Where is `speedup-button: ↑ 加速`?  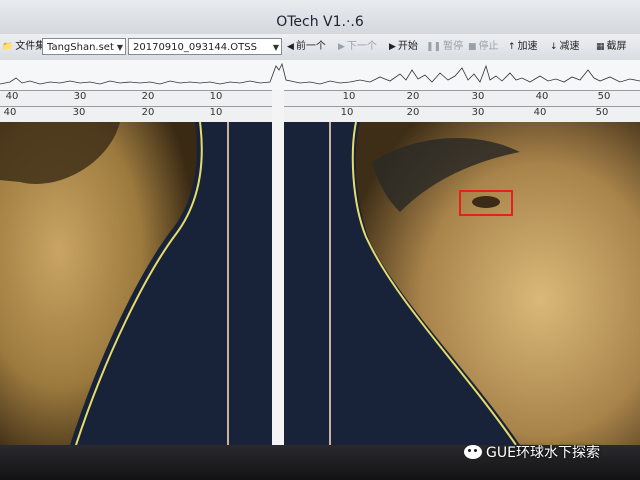
speedup-button: ↑ 加速 is located at coordinates (523, 46).